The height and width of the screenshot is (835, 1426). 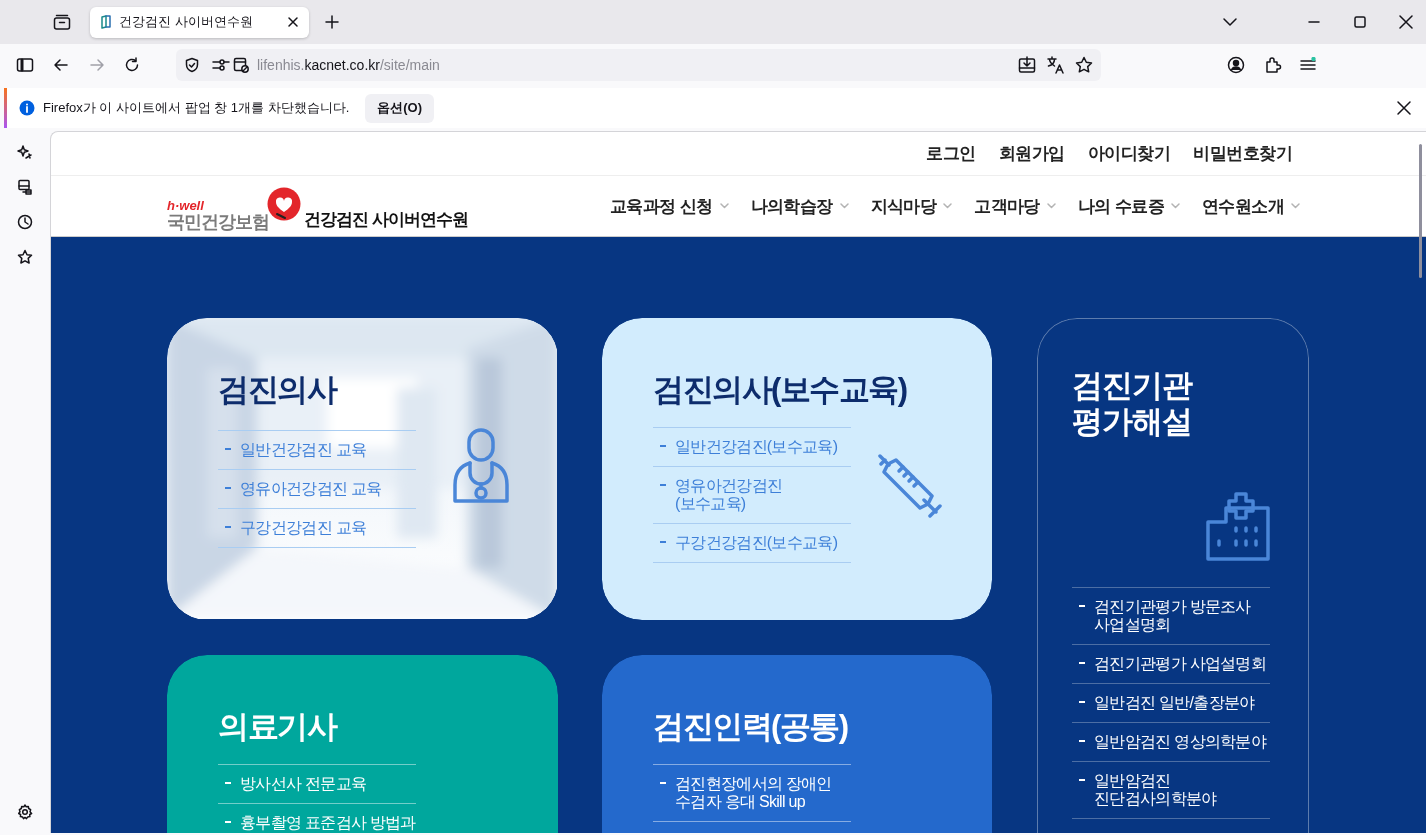 I want to click on card-title: 의료기사, so click(x=278, y=727).